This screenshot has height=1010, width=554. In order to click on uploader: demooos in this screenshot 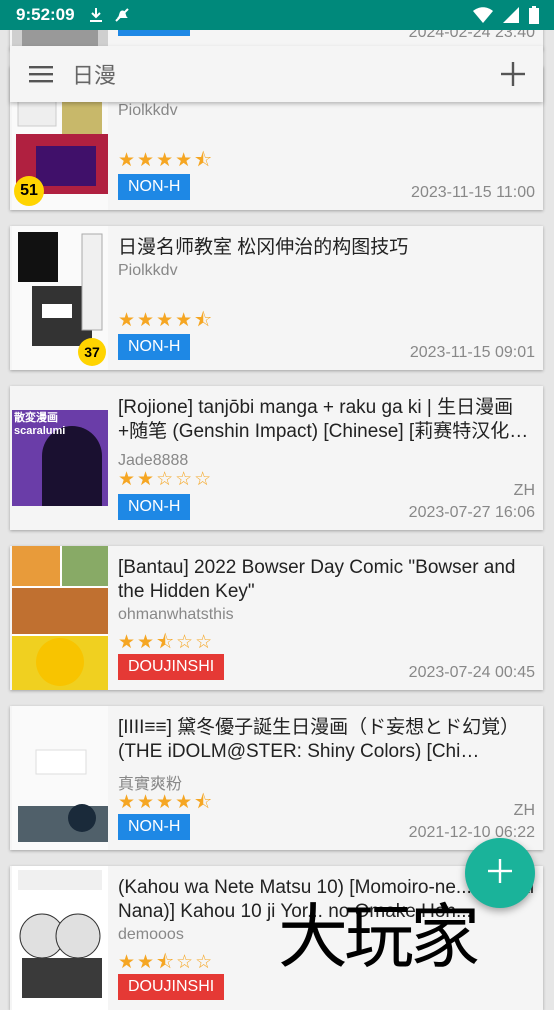, I will do `click(151, 934)`.